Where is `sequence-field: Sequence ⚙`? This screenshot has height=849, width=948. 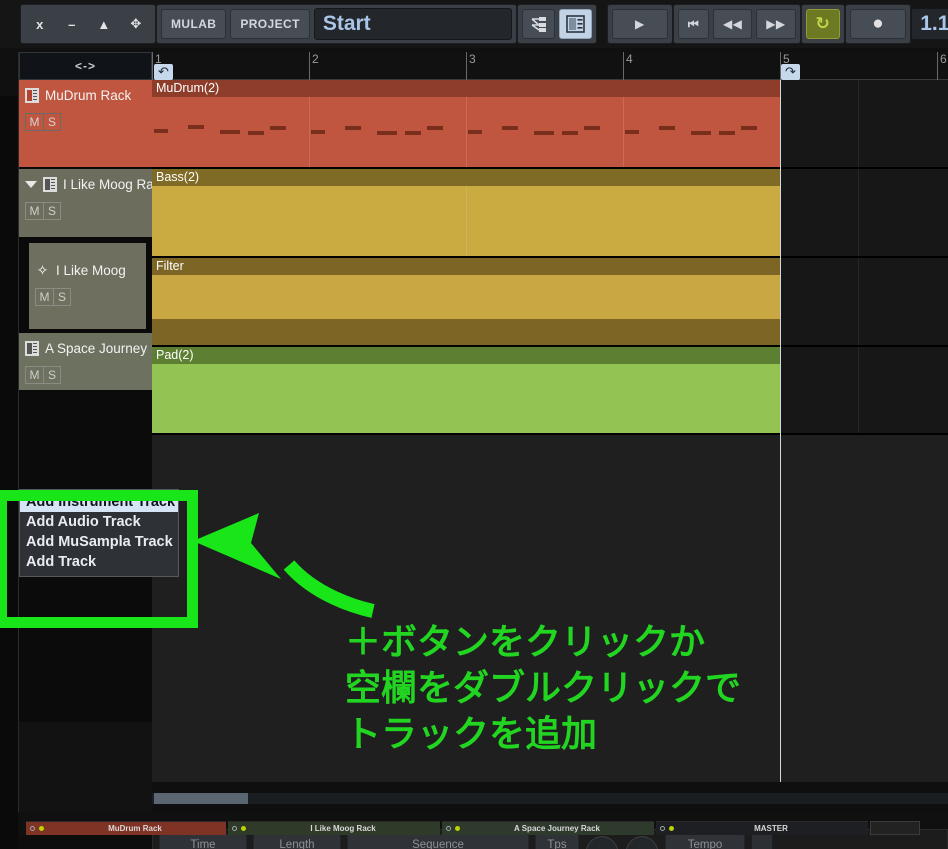
sequence-field: Sequence ⚙ is located at coordinates (438, 841).